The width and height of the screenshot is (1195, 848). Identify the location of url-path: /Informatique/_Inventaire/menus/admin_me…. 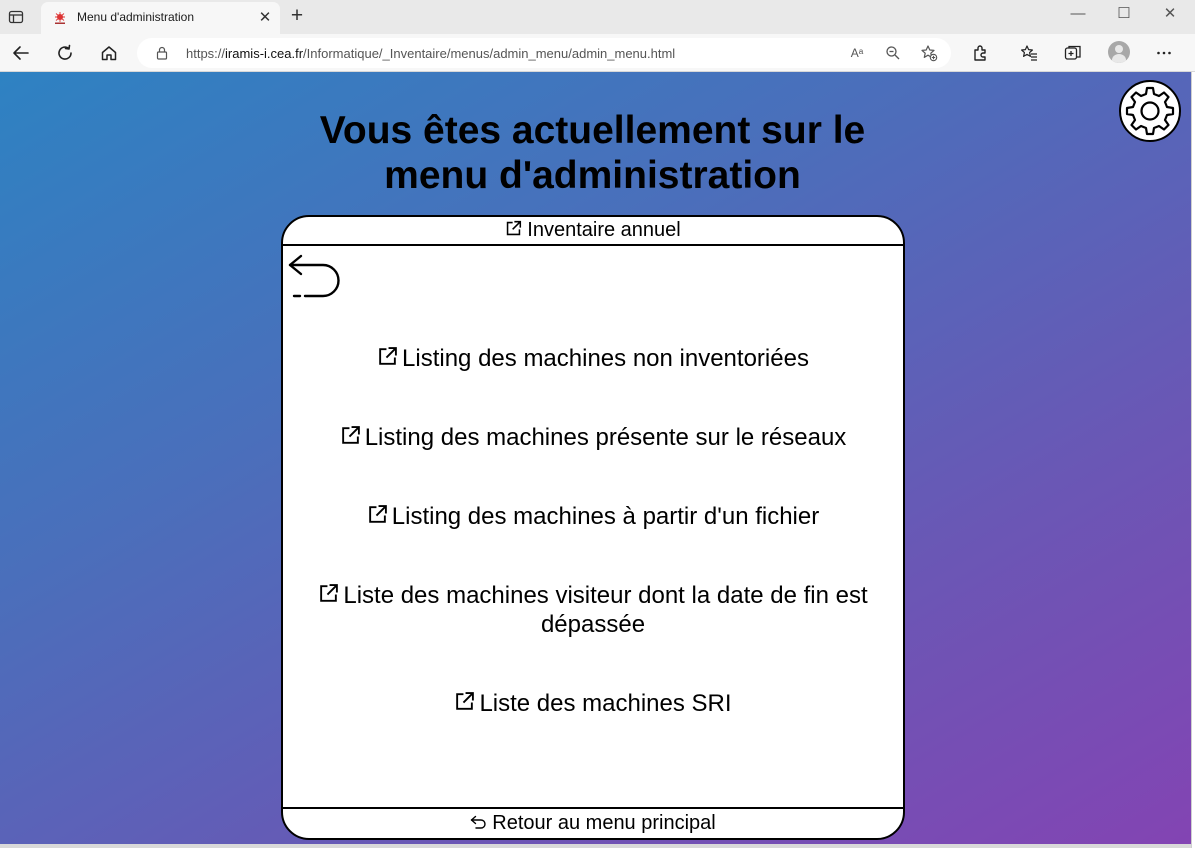
(489, 53).